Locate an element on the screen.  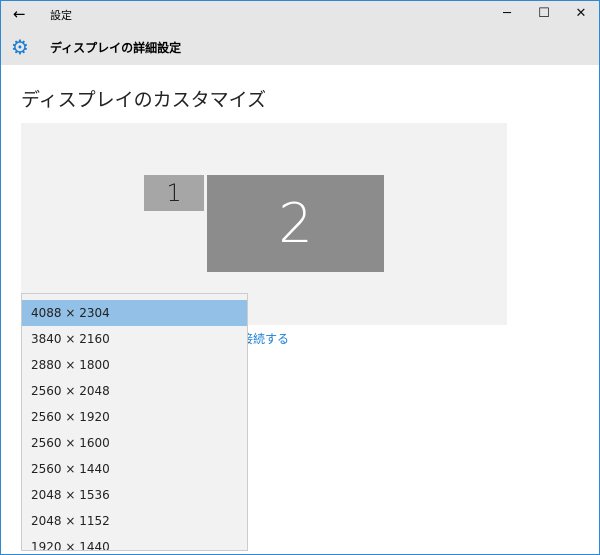
resolution-option: 2560 × 1600 is located at coordinates (134, 443).